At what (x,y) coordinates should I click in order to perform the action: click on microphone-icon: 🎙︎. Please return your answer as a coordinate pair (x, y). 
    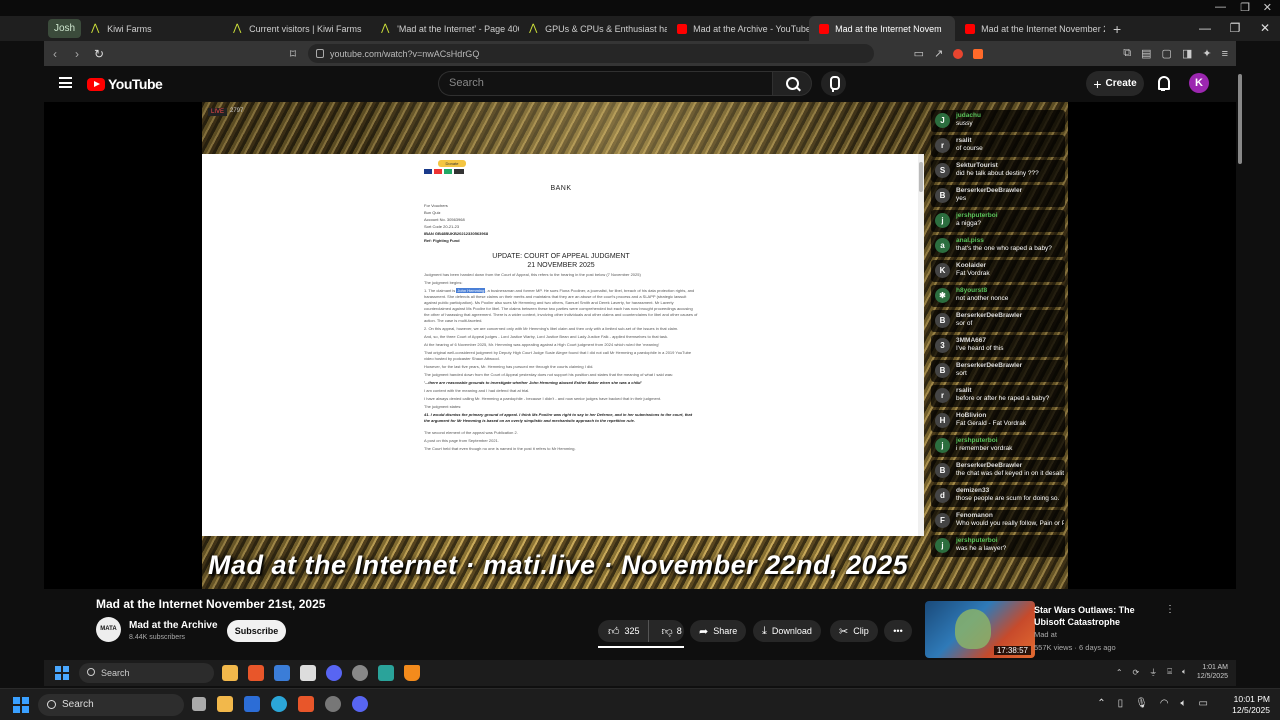
    Looking at the image, I should click on (1141, 703).